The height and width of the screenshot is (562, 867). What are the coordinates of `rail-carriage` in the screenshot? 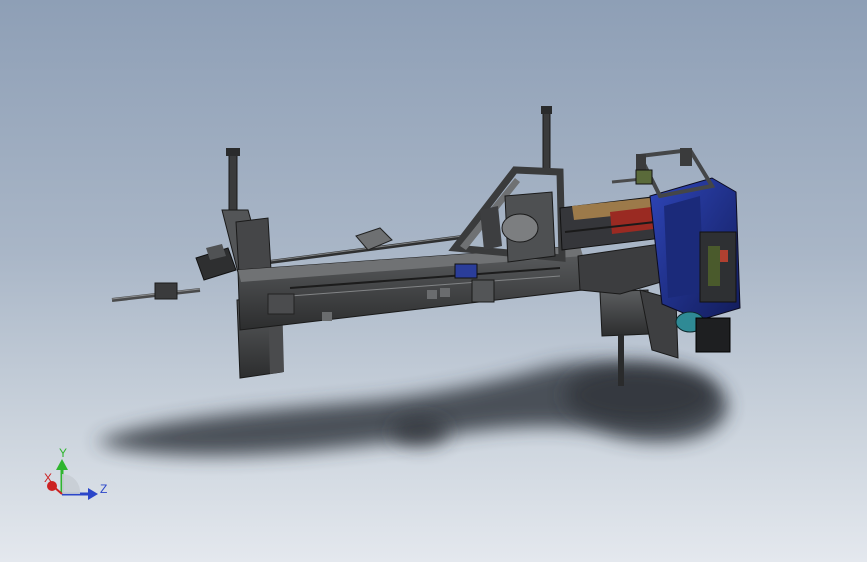 It's located at (611, 223).